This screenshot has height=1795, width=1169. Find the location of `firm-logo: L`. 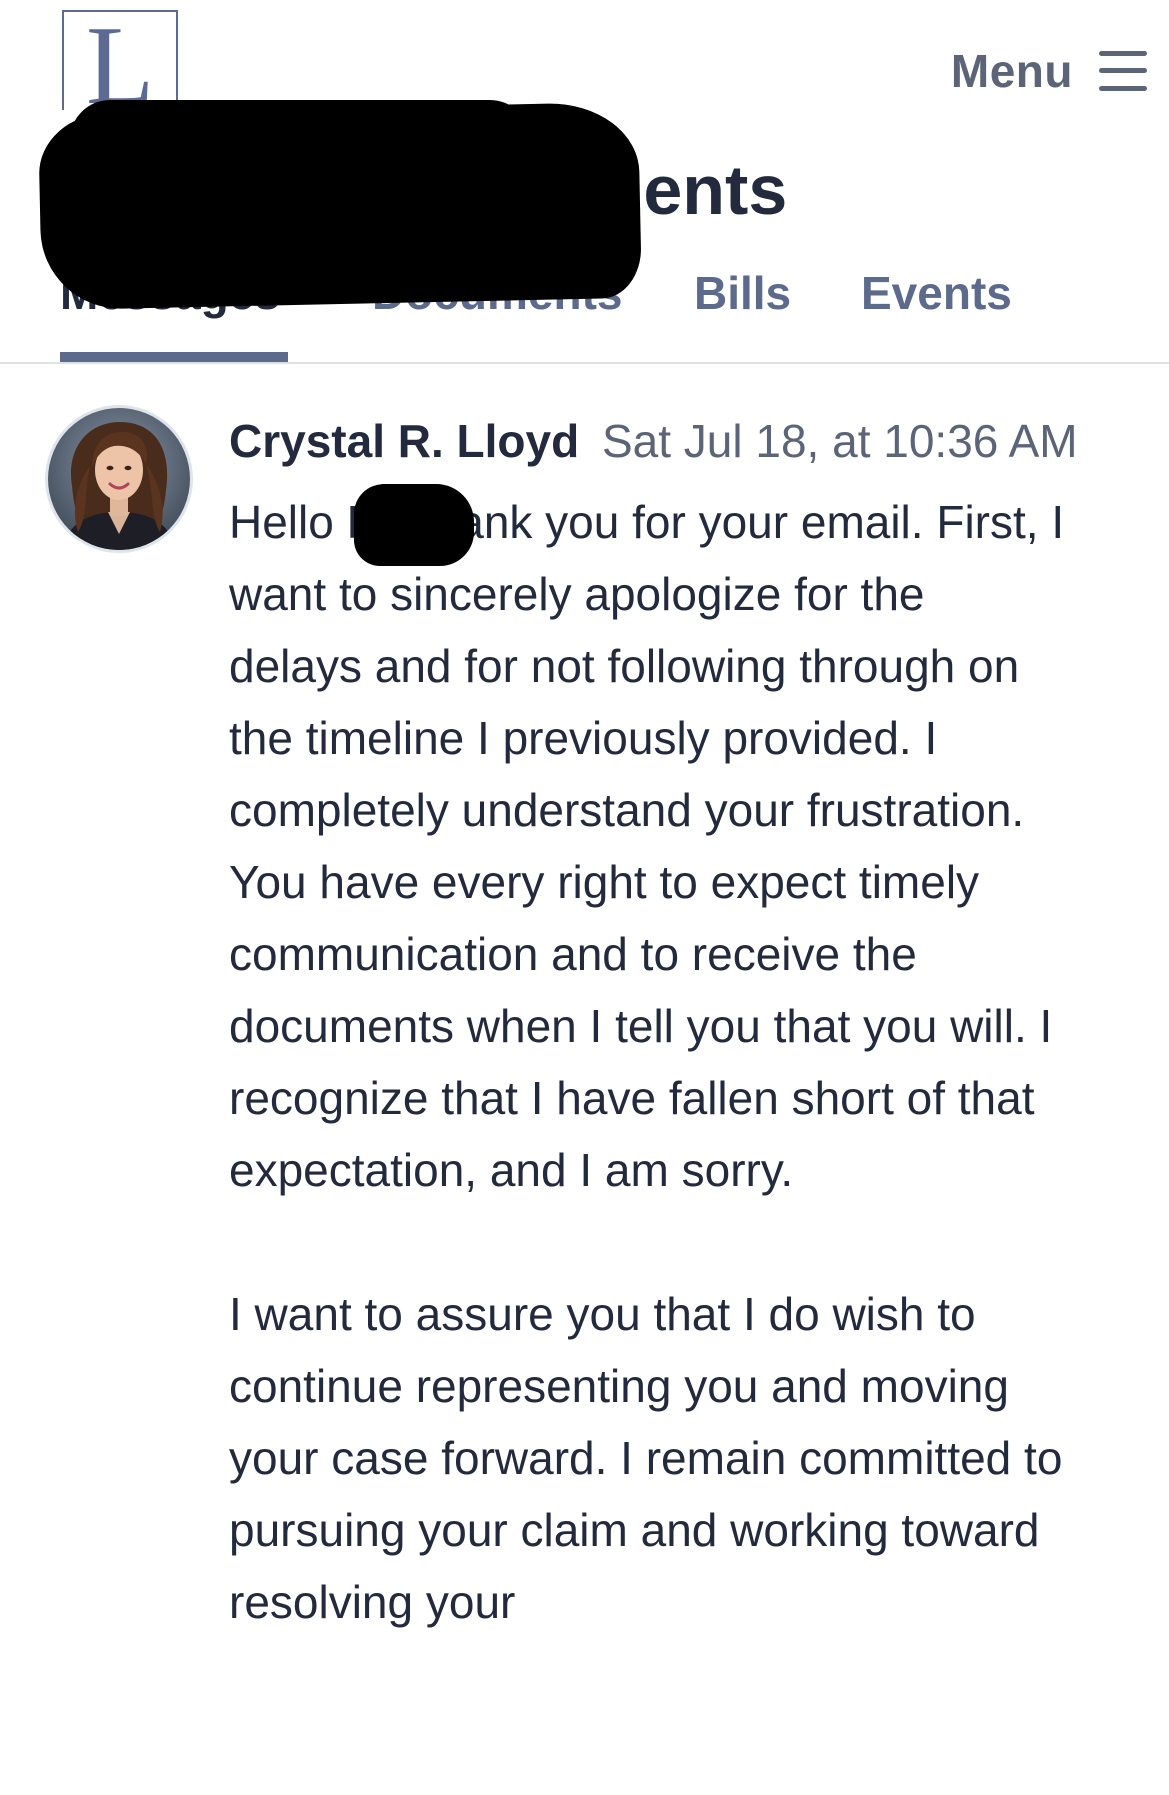

firm-logo: L is located at coordinates (120, 66).